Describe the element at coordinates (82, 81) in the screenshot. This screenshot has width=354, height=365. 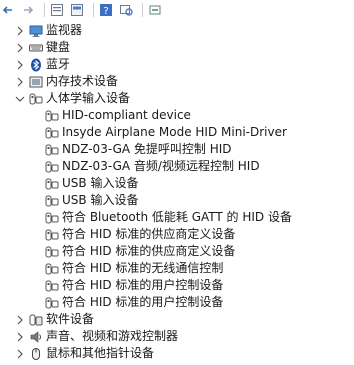
I see `category-label: 内存技术设备` at that location.